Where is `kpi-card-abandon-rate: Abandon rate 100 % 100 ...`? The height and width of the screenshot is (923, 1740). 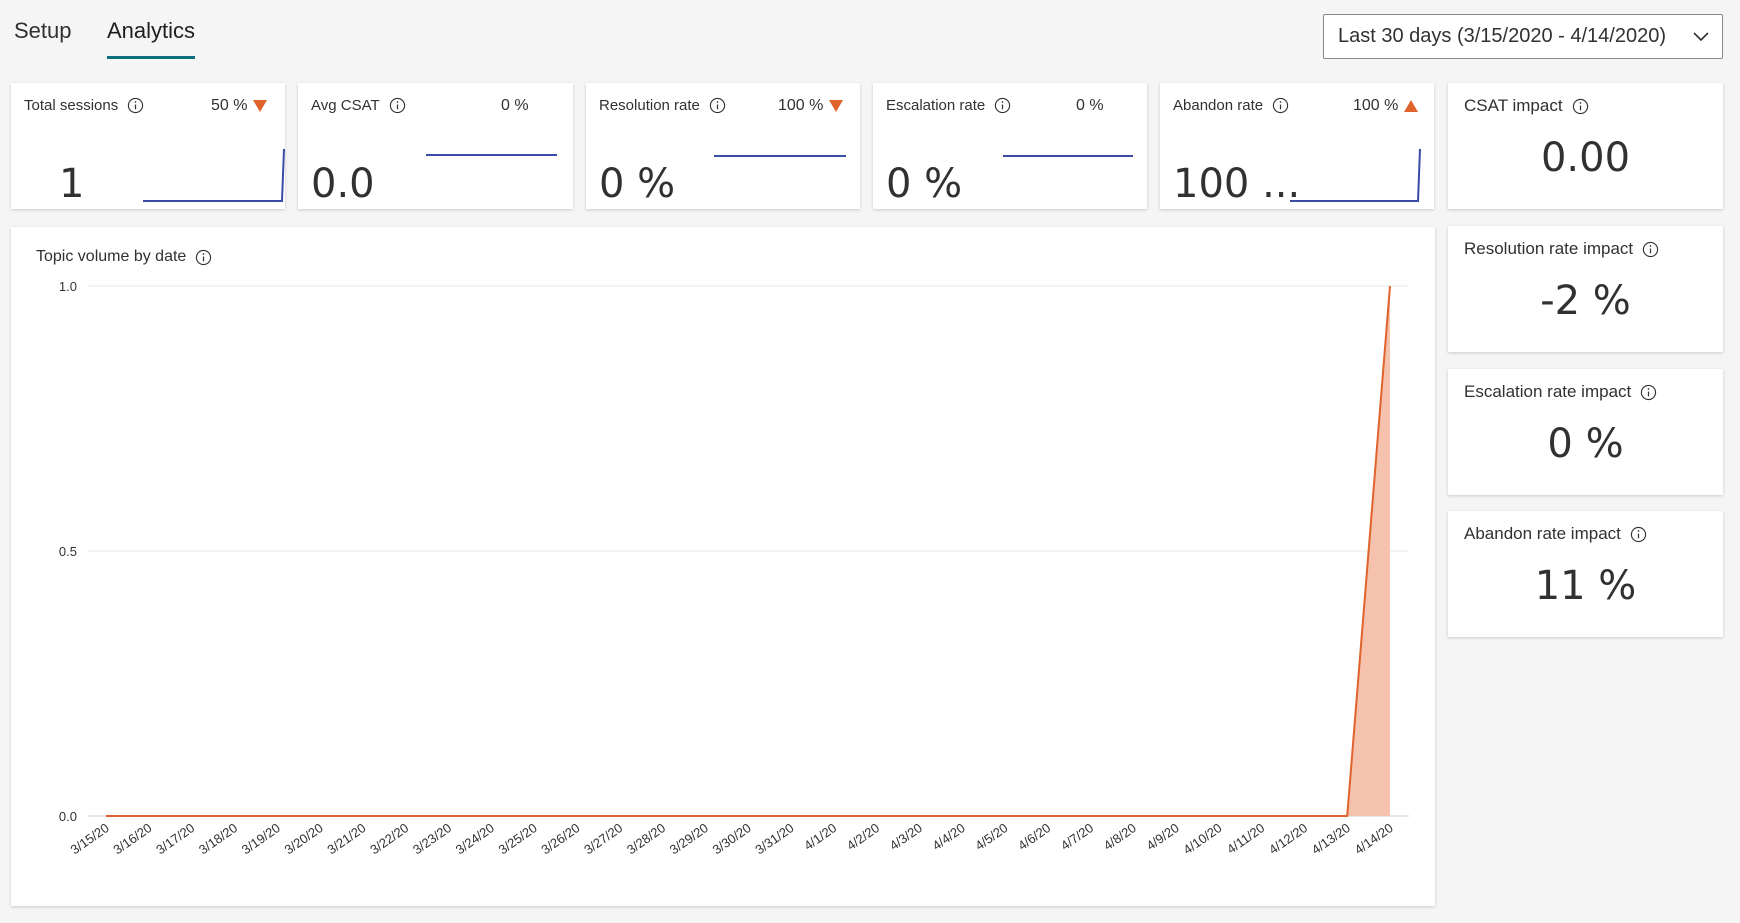
kpi-card-abandon-rate: Abandon rate 100 % 100 ... is located at coordinates (1297, 146).